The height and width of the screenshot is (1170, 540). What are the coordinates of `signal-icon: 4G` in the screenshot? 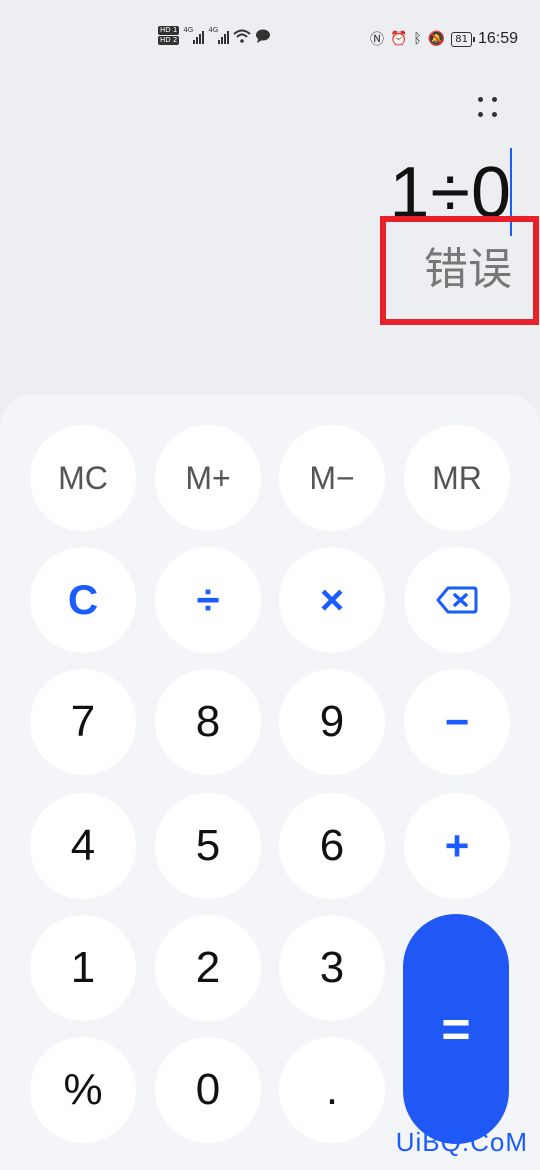 It's located at (194, 34).